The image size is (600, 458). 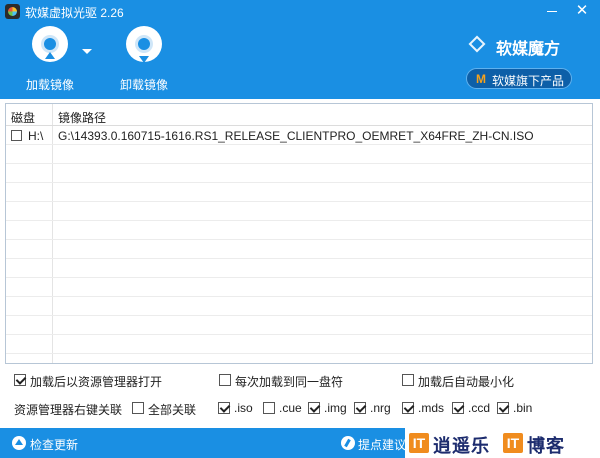 I want to click on ext-nrg-label: .nrg, so click(x=380, y=408).